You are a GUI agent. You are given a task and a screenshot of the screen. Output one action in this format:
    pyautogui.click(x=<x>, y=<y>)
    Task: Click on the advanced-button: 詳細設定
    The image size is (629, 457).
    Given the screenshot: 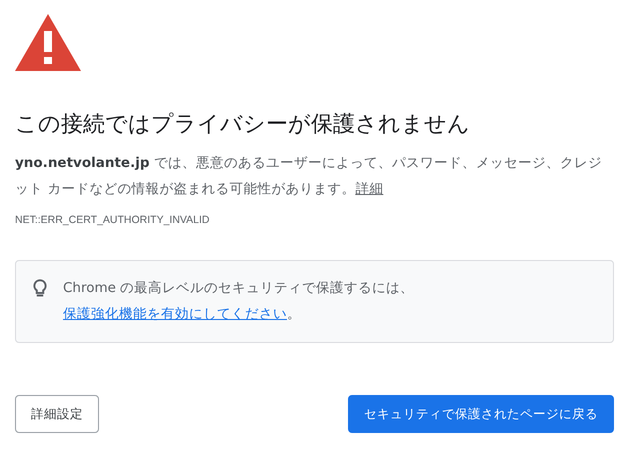 What is the action you would take?
    pyautogui.click(x=57, y=414)
    